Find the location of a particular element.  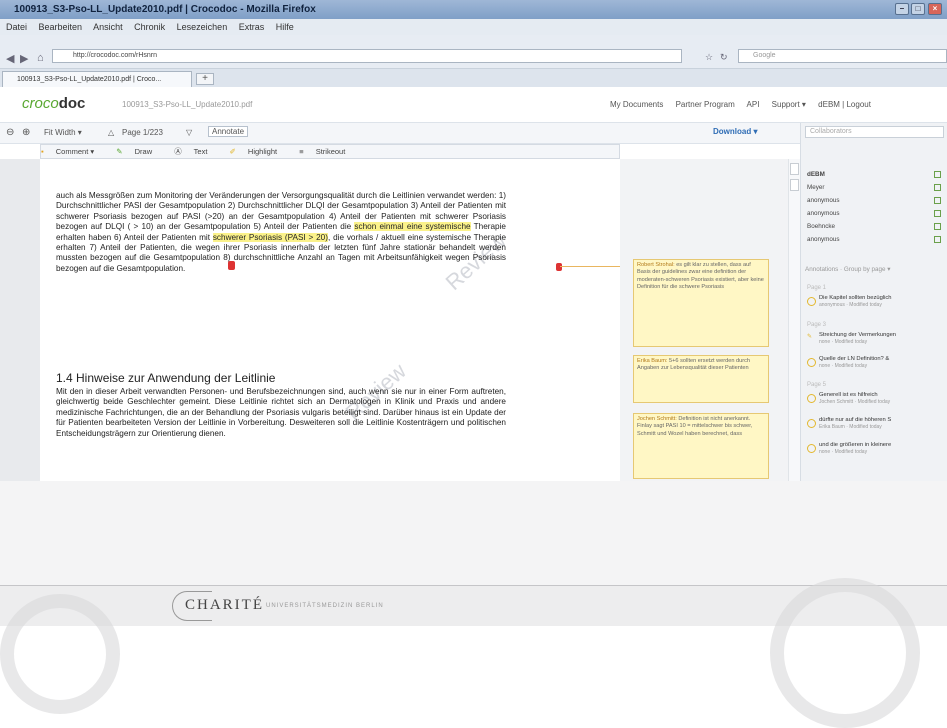

collaborator-item: dEBM is located at coordinates (874, 174).